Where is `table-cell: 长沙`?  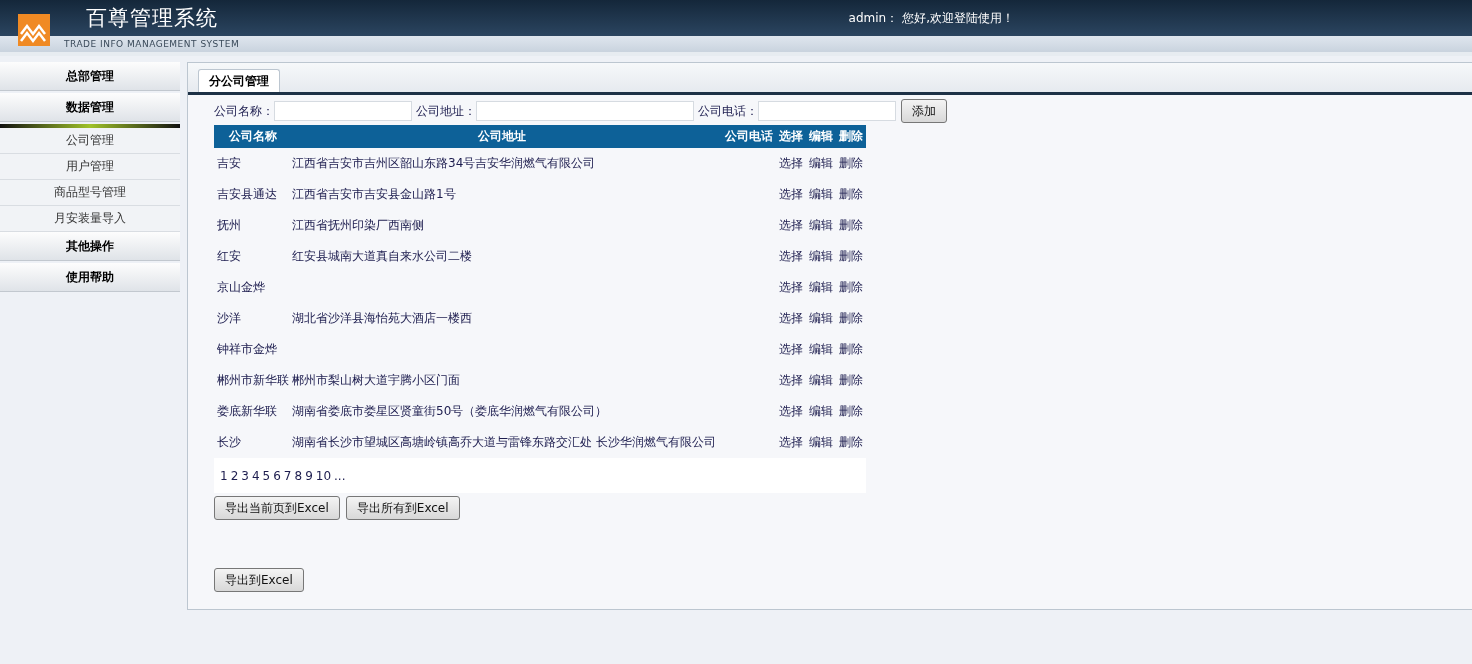 table-cell: 长沙 is located at coordinates (229, 442).